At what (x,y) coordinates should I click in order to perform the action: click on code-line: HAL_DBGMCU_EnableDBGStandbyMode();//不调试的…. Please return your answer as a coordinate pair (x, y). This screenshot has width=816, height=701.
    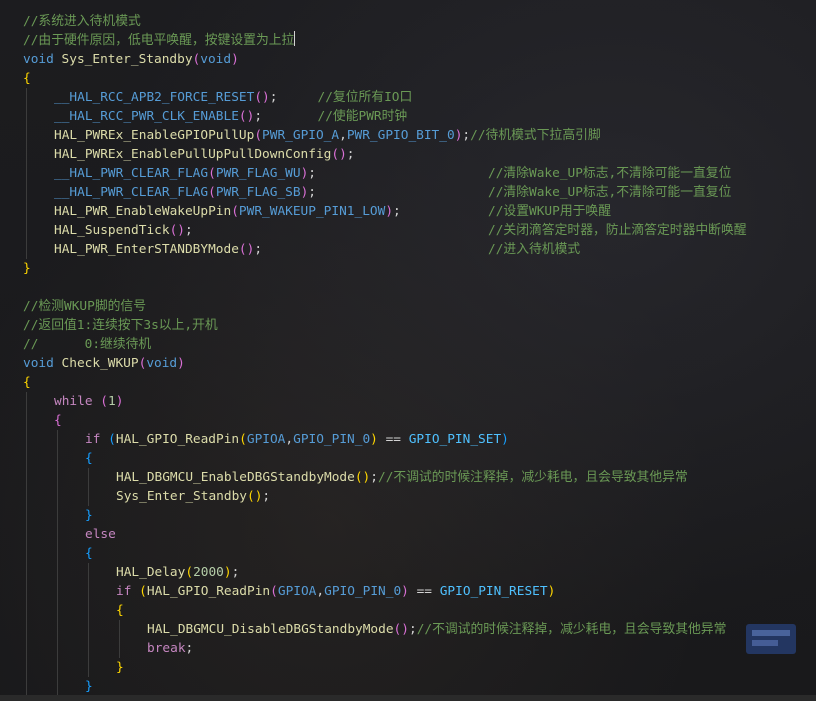
    Looking at the image, I should click on (402, 477).